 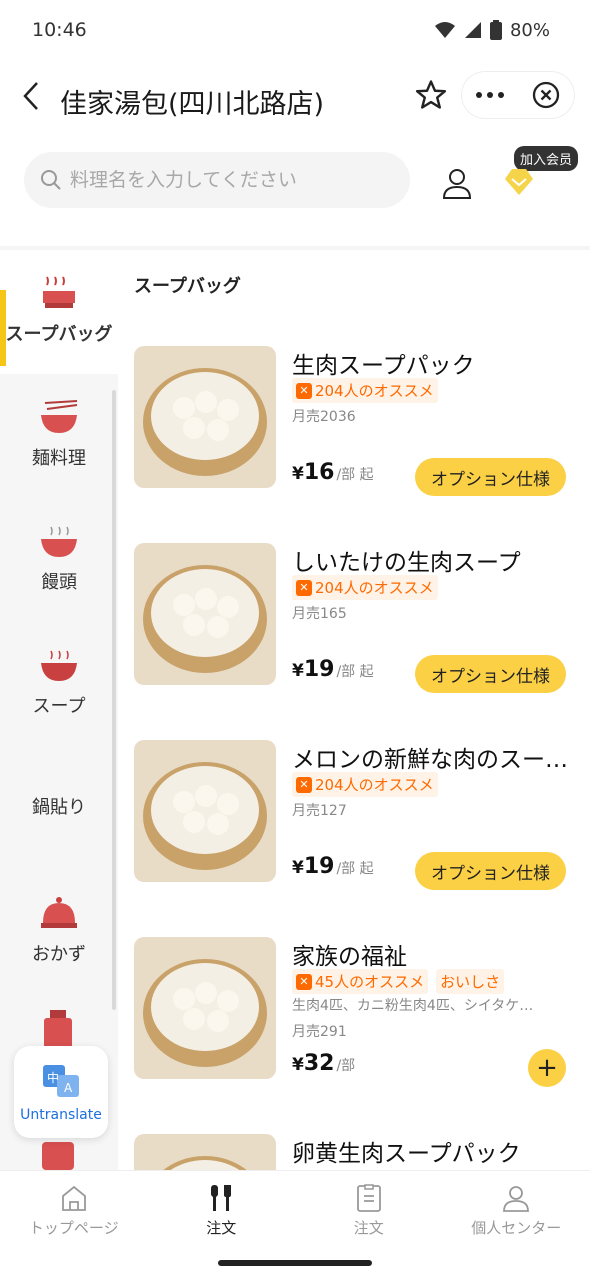 I want to click on sidebar-item-side-dishes: おかず, so click(x=59, y=932).